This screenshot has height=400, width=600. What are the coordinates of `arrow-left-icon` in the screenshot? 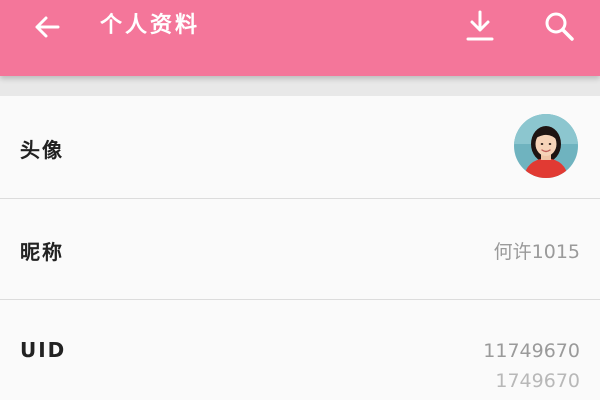 It's located at (47, 27).